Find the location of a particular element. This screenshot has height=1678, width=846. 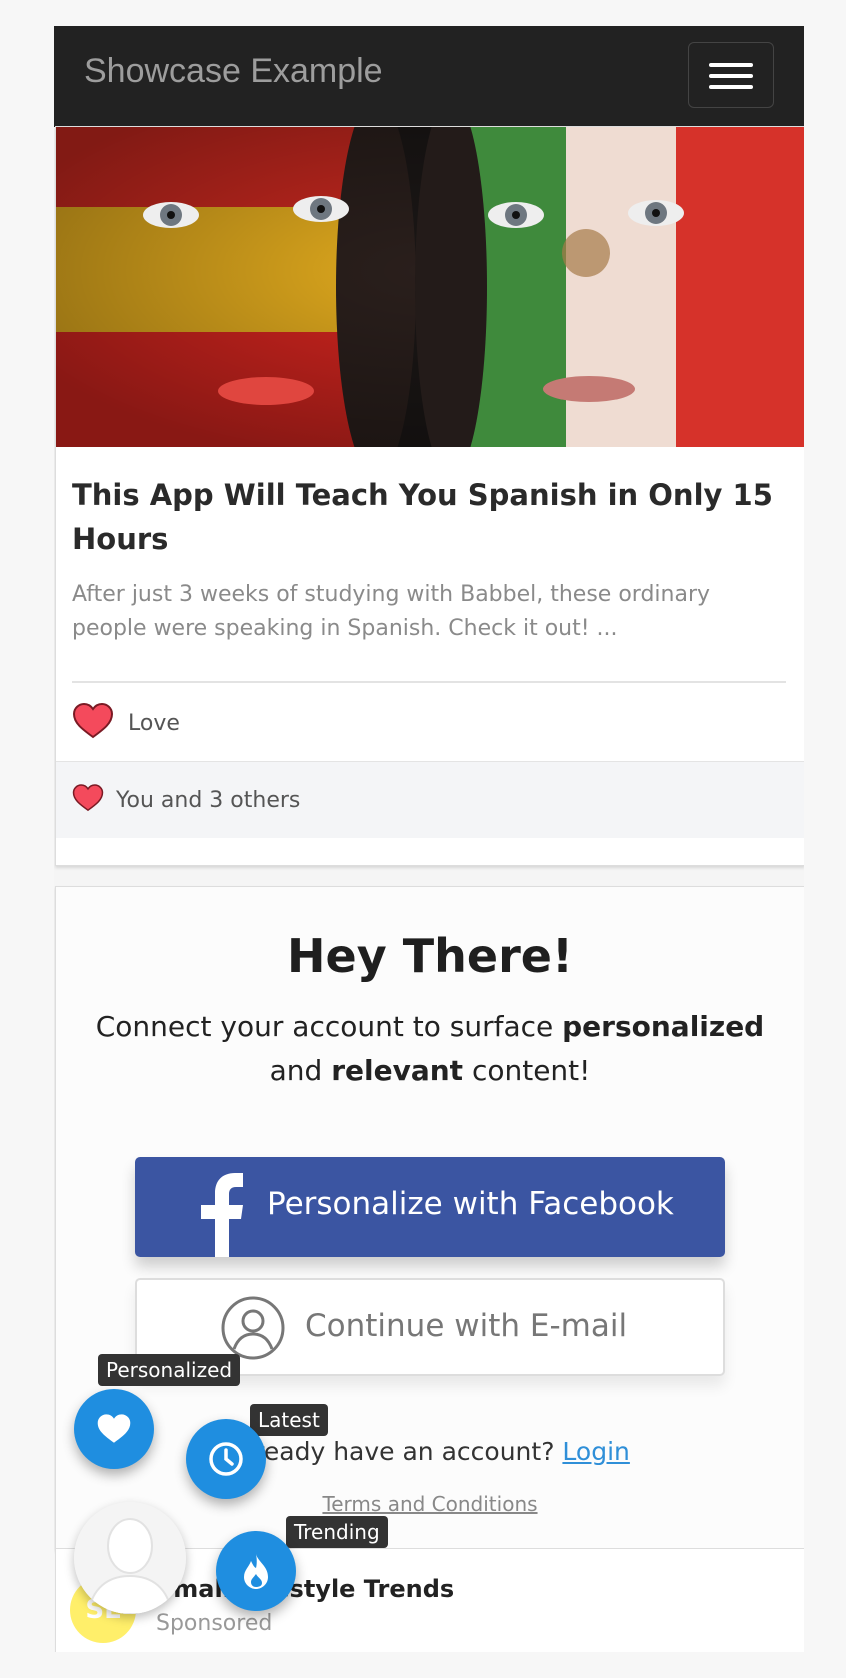

reaction-count: You and 3 others is located at coordinates (208, 800).